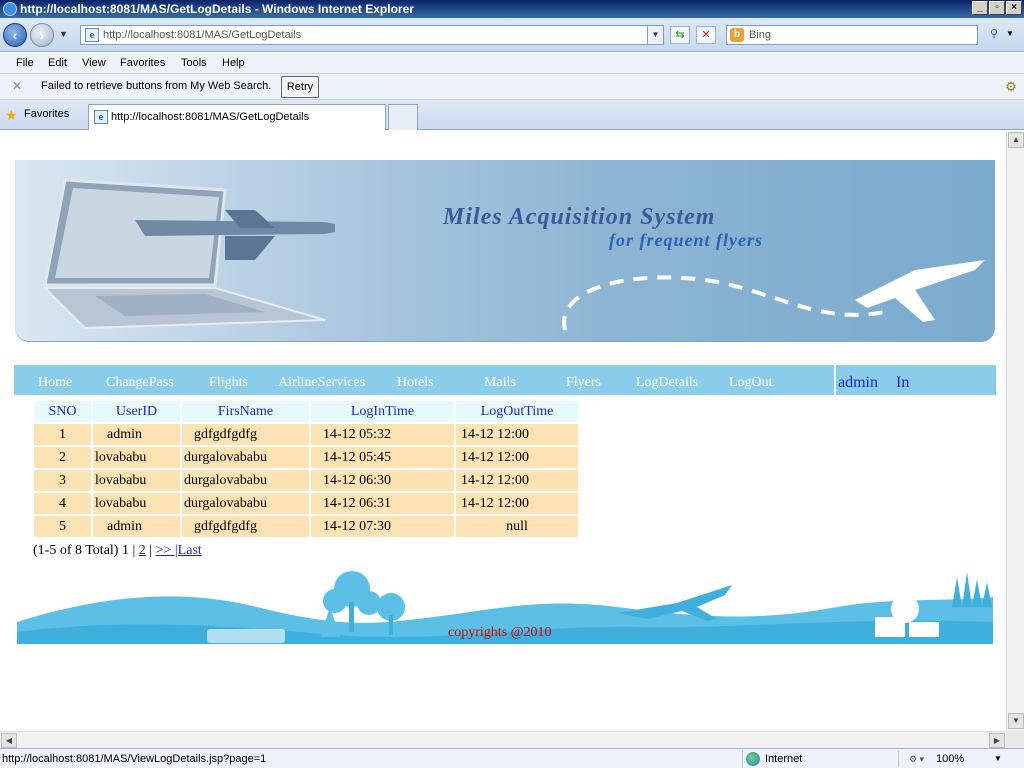 This screenshot has width=1024, height=768. I want to click on search-input: Bing, so click(760, 35).